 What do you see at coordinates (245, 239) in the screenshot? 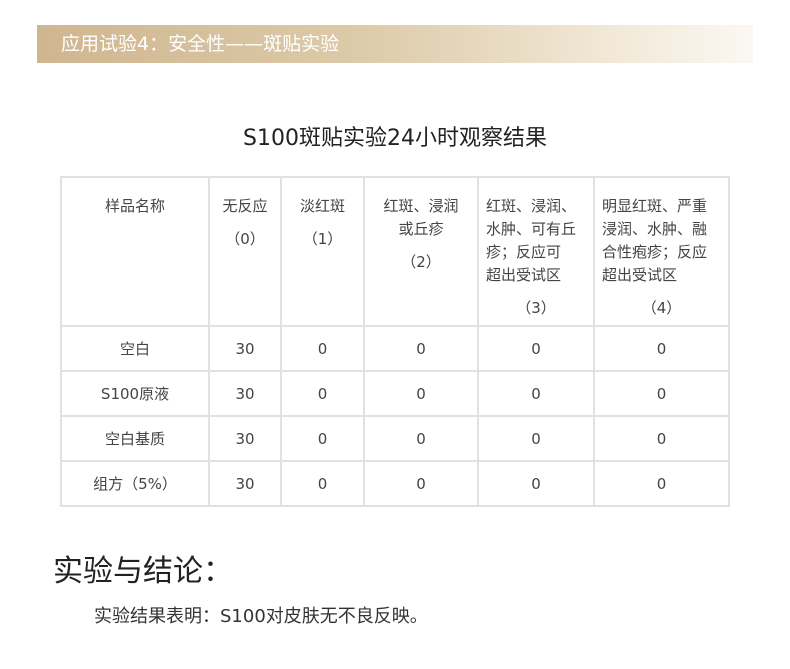
I see `header-code: （0）` at bounding box center [245, 239].